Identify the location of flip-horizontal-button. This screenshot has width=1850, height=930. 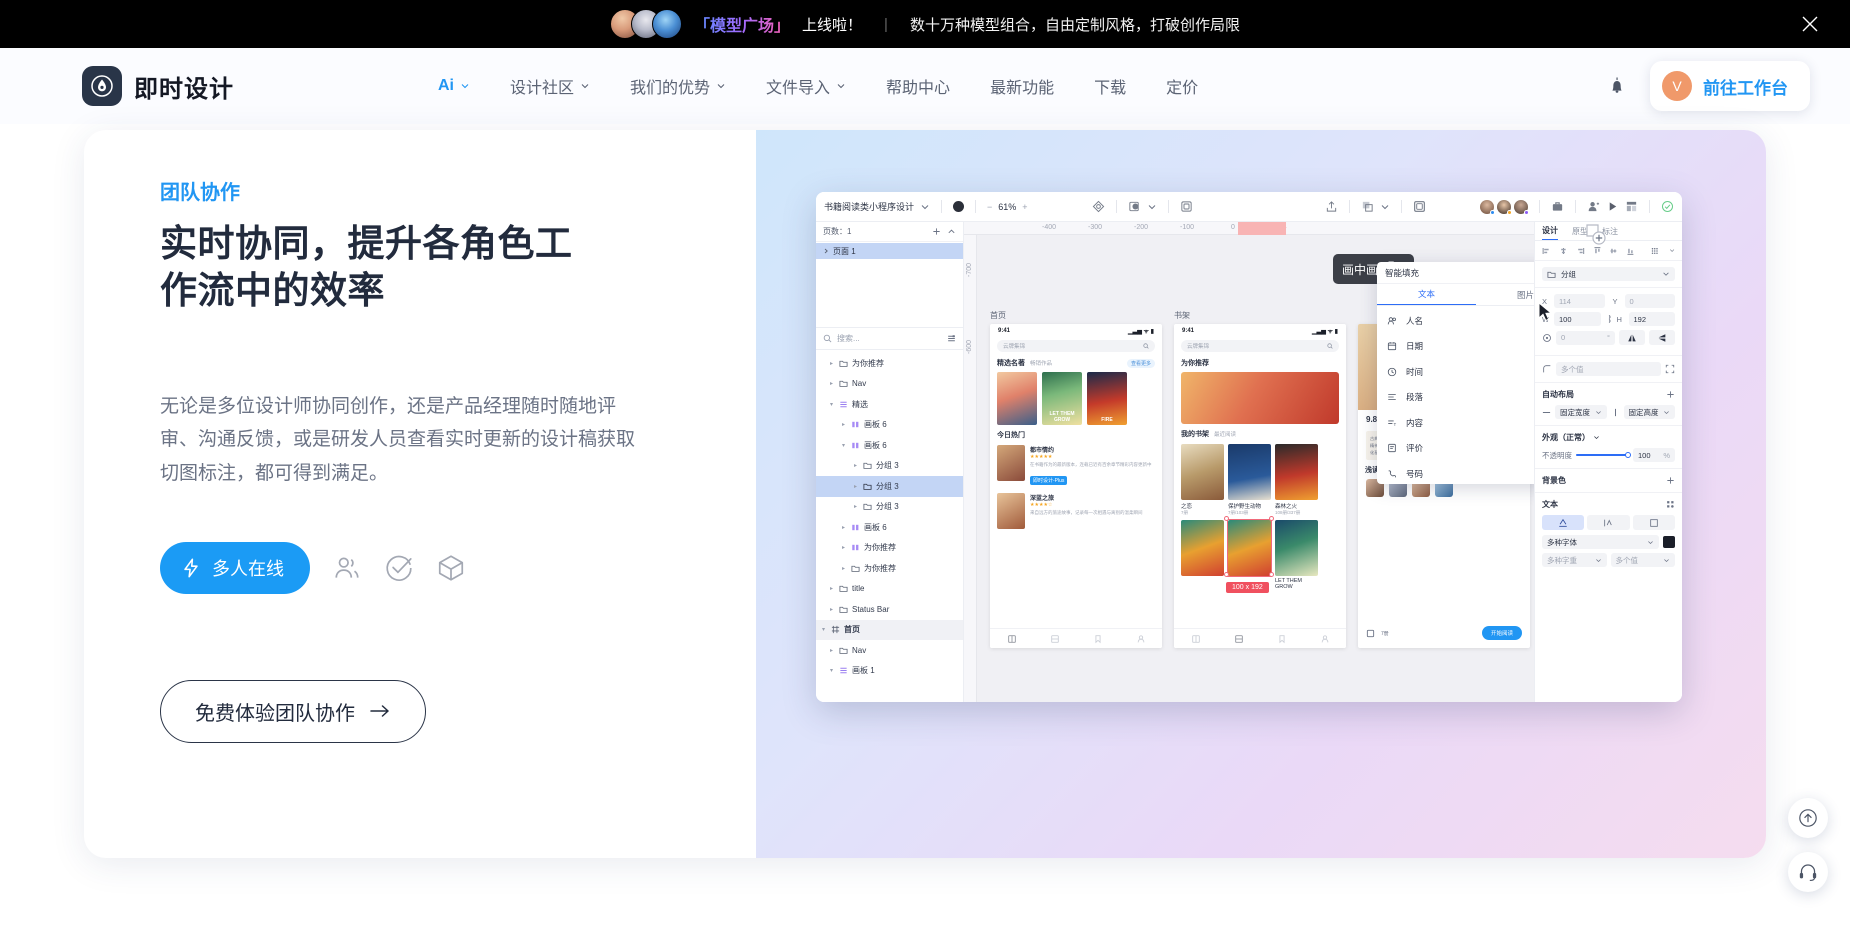
(1632, 337).